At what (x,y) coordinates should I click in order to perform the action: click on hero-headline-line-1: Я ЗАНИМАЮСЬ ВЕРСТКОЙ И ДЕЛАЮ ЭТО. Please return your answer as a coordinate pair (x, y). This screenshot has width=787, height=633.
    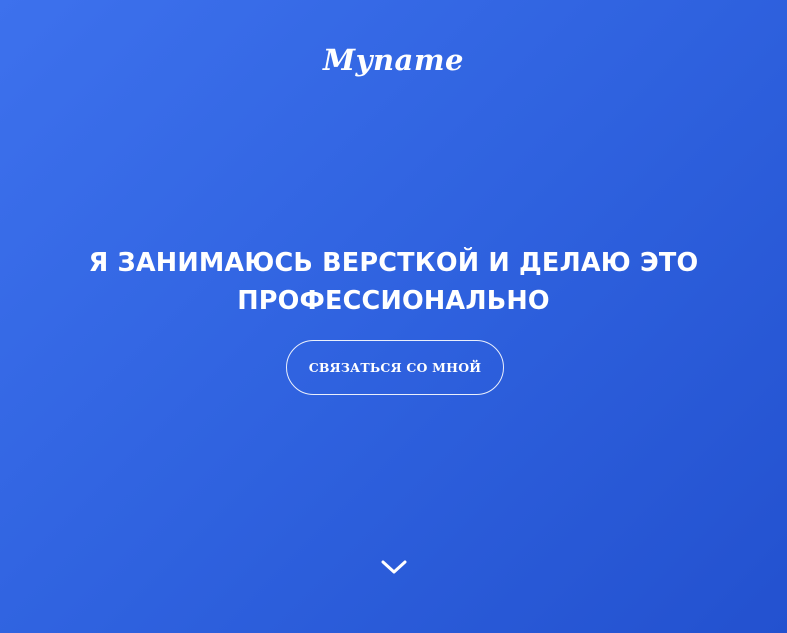
    Looking at the image, I should click on (393, 263).